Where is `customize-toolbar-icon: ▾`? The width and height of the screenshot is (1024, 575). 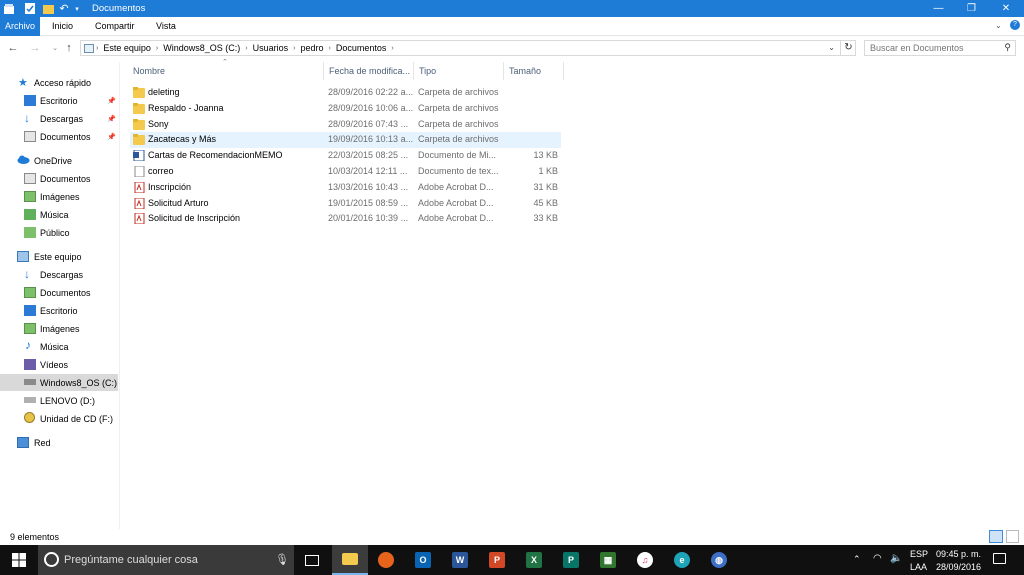
customize-toolbar-icon: ▾ is located at coordinates (77, 8).